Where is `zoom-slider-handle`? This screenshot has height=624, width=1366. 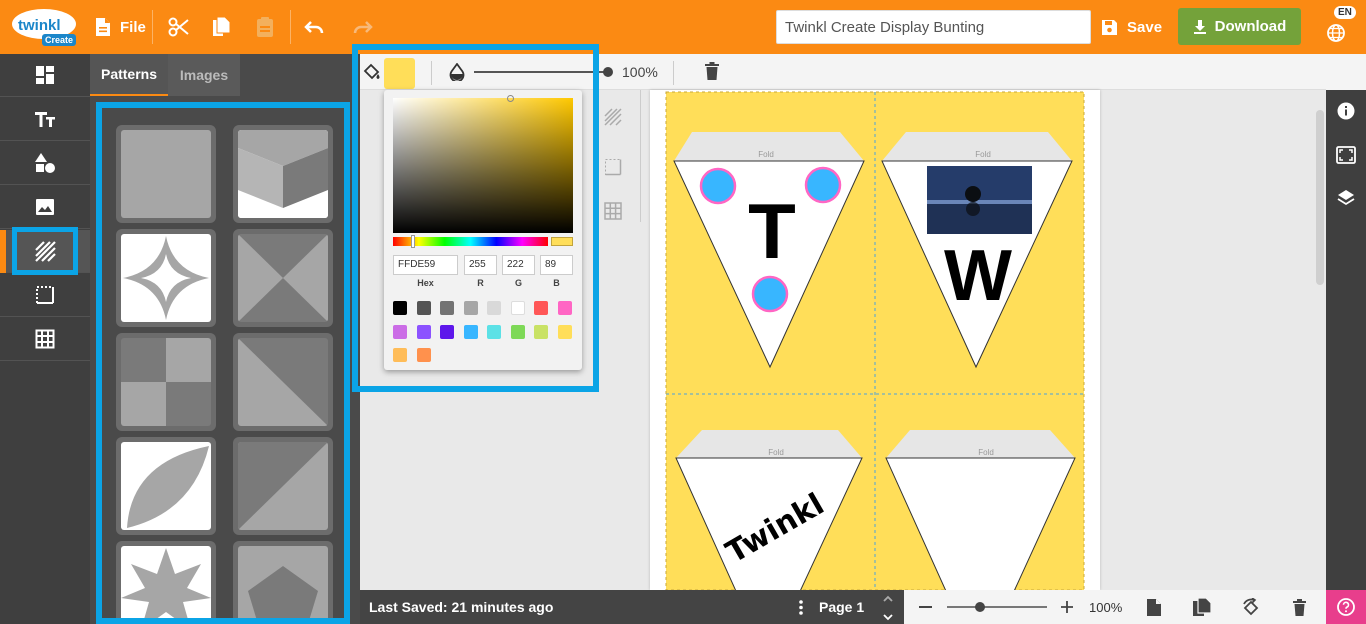
zoom-slider-handle is located at coordinates (980, 607).